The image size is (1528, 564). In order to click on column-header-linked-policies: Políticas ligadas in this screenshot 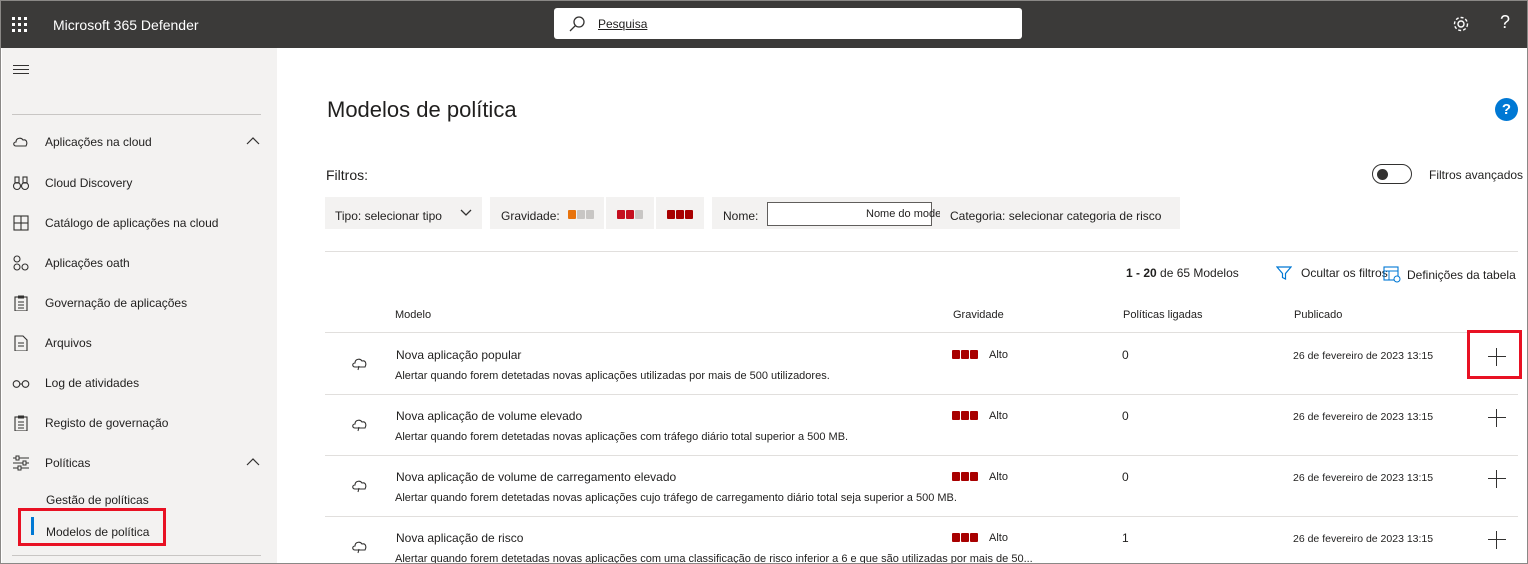, I will do `click(1163, 315)`.